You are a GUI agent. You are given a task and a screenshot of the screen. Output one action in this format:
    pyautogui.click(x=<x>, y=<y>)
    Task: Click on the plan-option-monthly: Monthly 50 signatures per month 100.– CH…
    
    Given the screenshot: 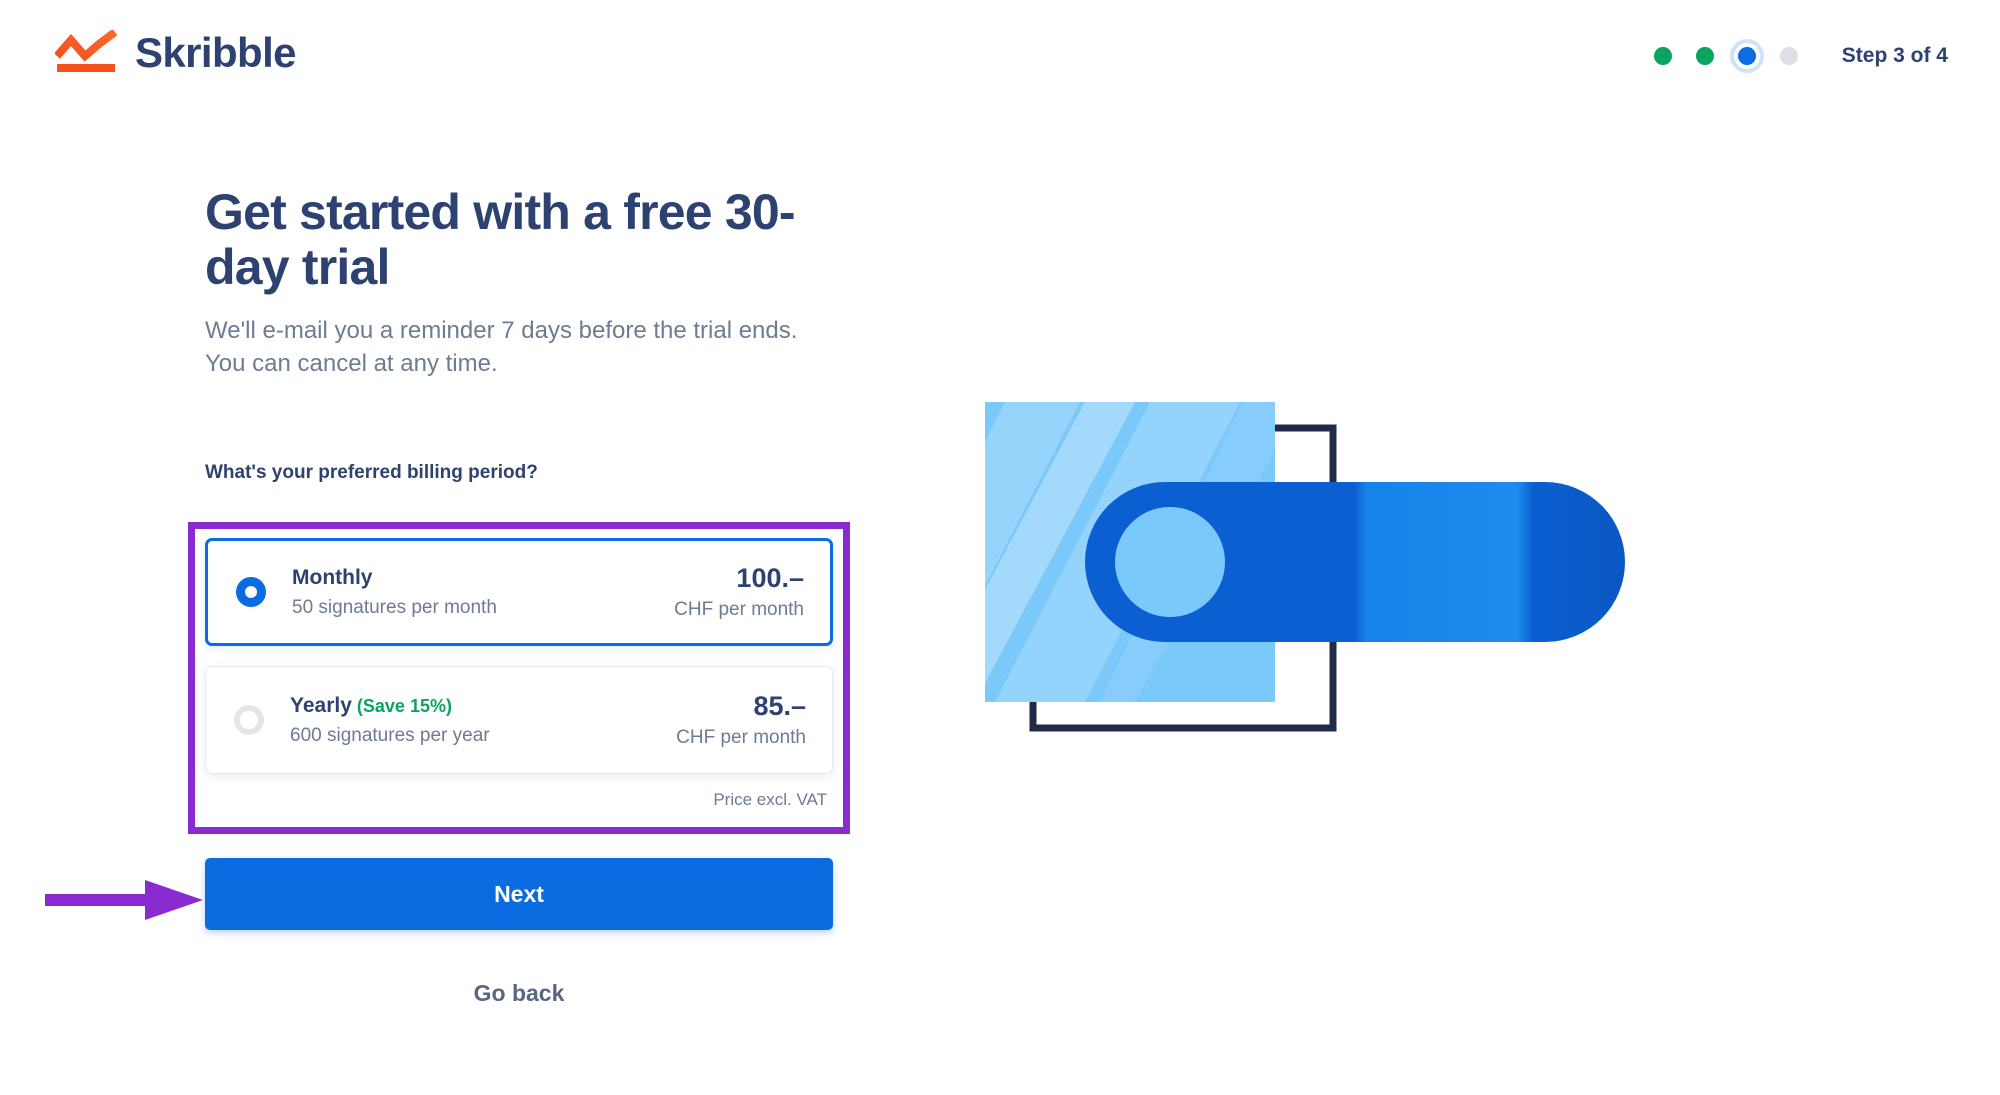 What is the action you would take?
    pyautogui.click(x=519, y=592)
    